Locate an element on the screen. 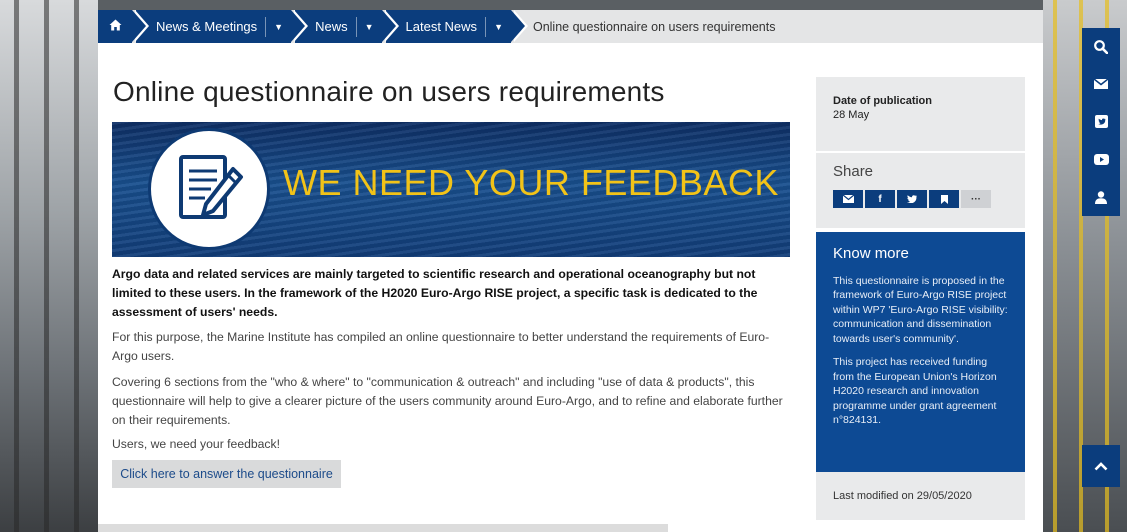 Image resolution: width=1127 pixels, height=532 pixels. answer-questionnaire-button: Click here to answer the questionnaire is located at coordinates (226, 474).